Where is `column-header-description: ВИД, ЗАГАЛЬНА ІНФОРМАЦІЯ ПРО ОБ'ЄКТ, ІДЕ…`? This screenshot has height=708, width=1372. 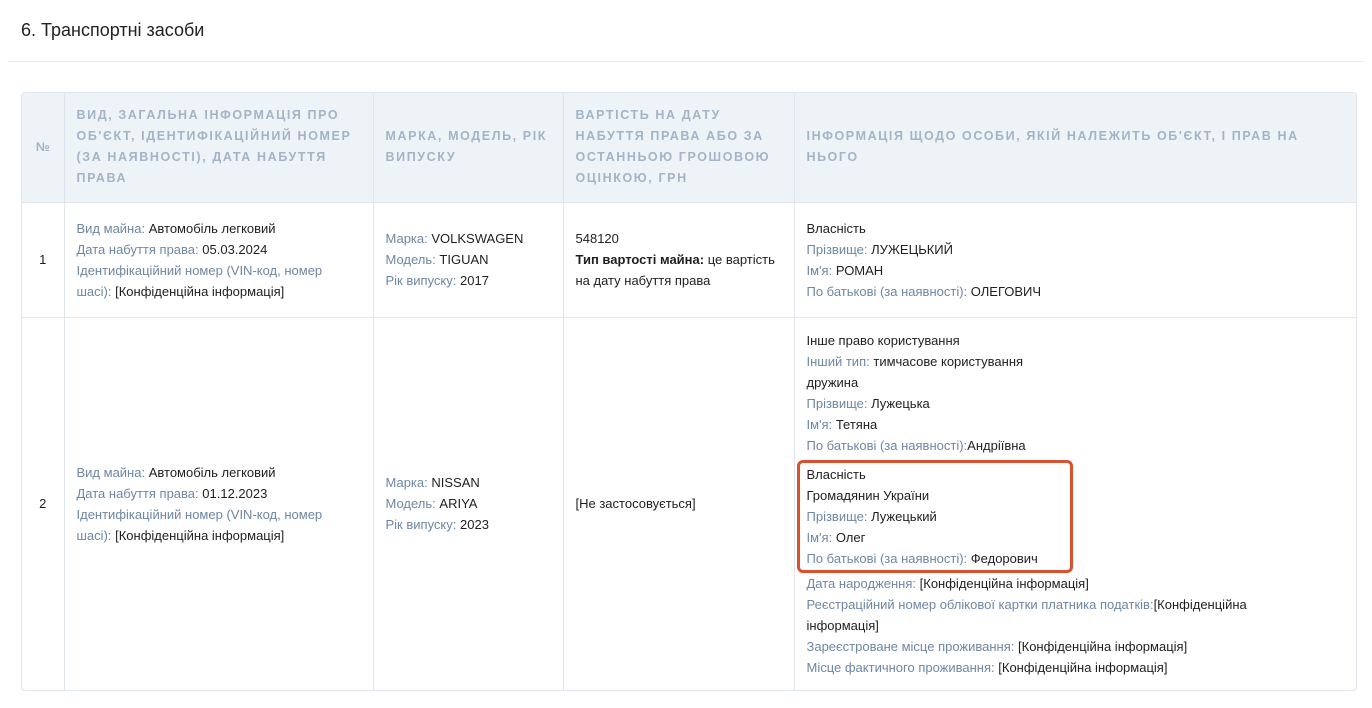
column-header-description: ВИД, ЗАГАЛЬНА ІНФОРМАЦІЯ ПРО ОБ'ЄКТ, ІДЕ… is located at coordinates (218, 147).